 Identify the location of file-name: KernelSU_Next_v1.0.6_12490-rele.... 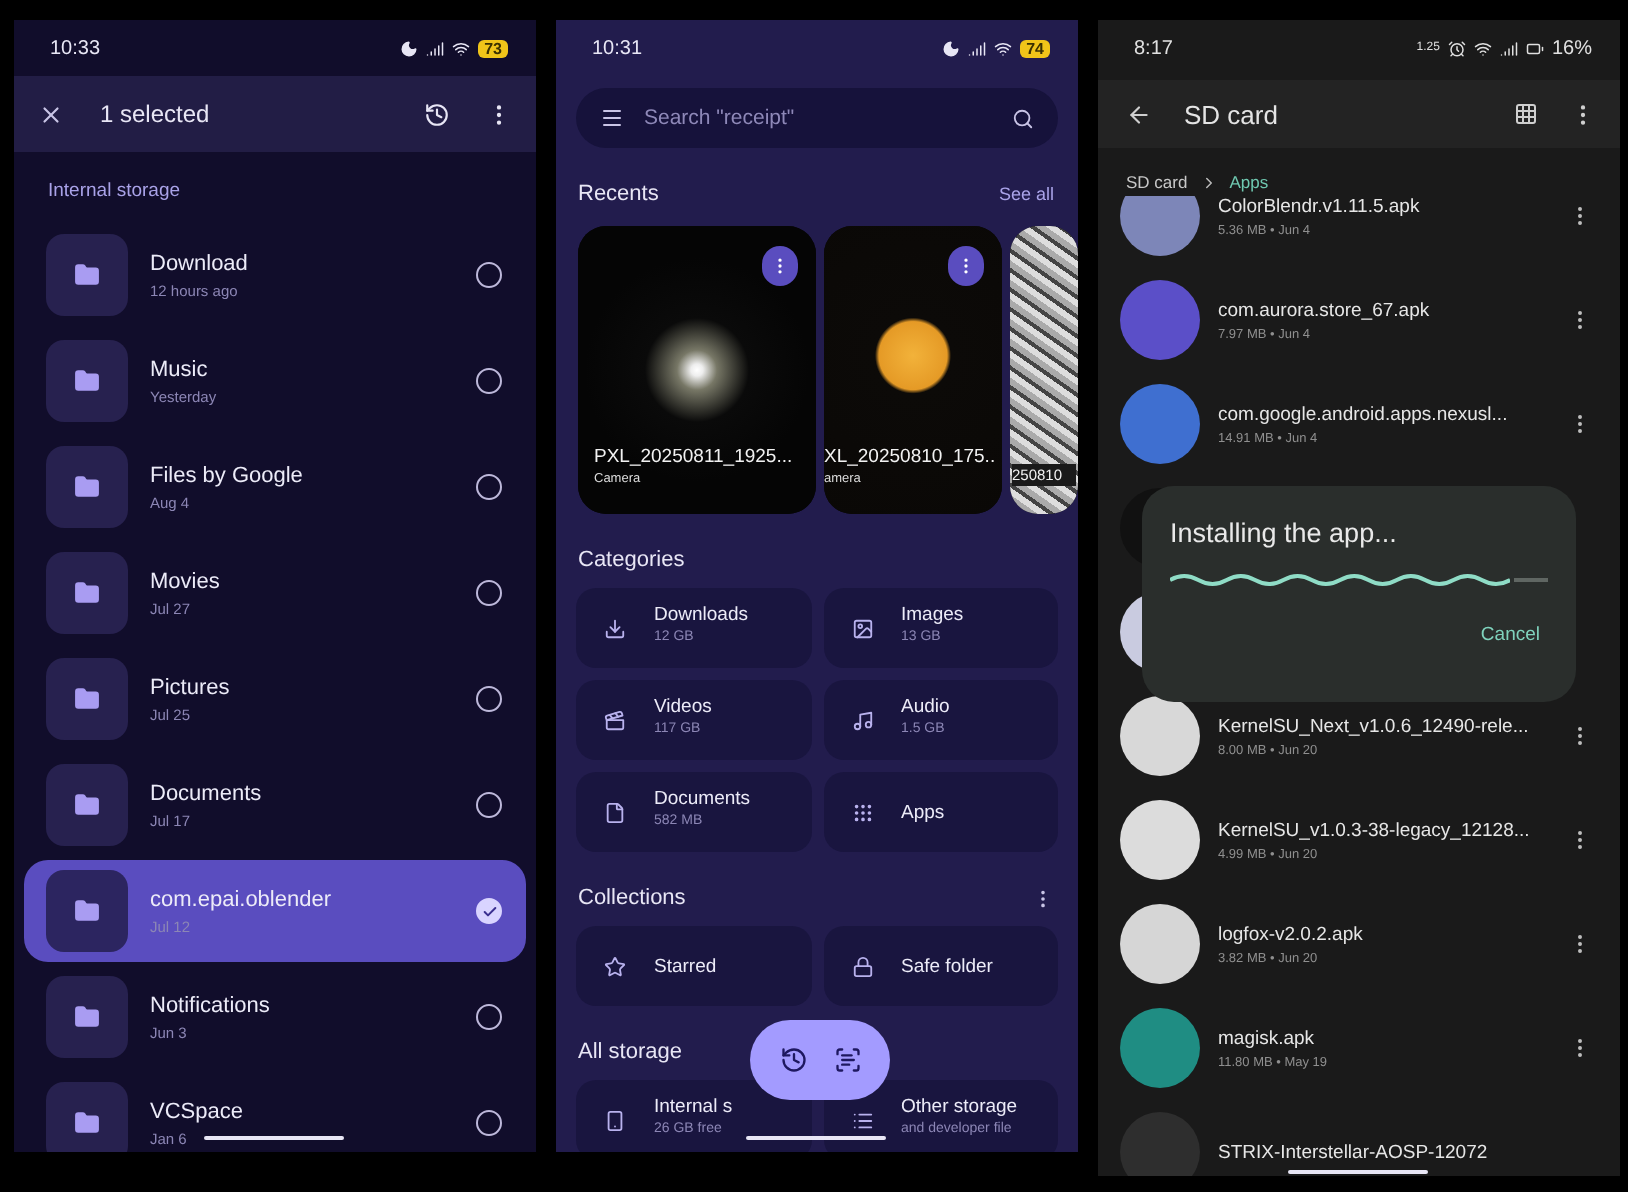
(1373, 726).